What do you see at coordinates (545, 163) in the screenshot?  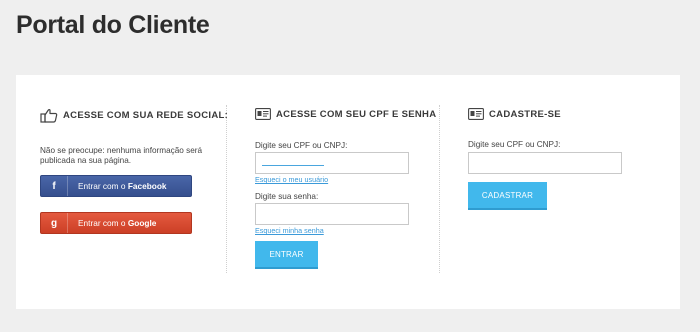 I see `register-cpf-input` at bounding box center [545, 163].